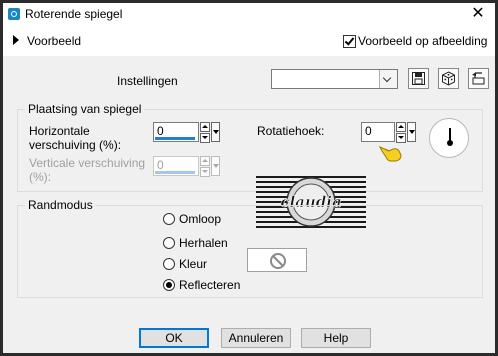 This screenshot has height=356, width=498. Describe the element at coordinates (85, 109) in the screenshot. I see `placement-group-title: Plaatsing van spiegel` at that location.